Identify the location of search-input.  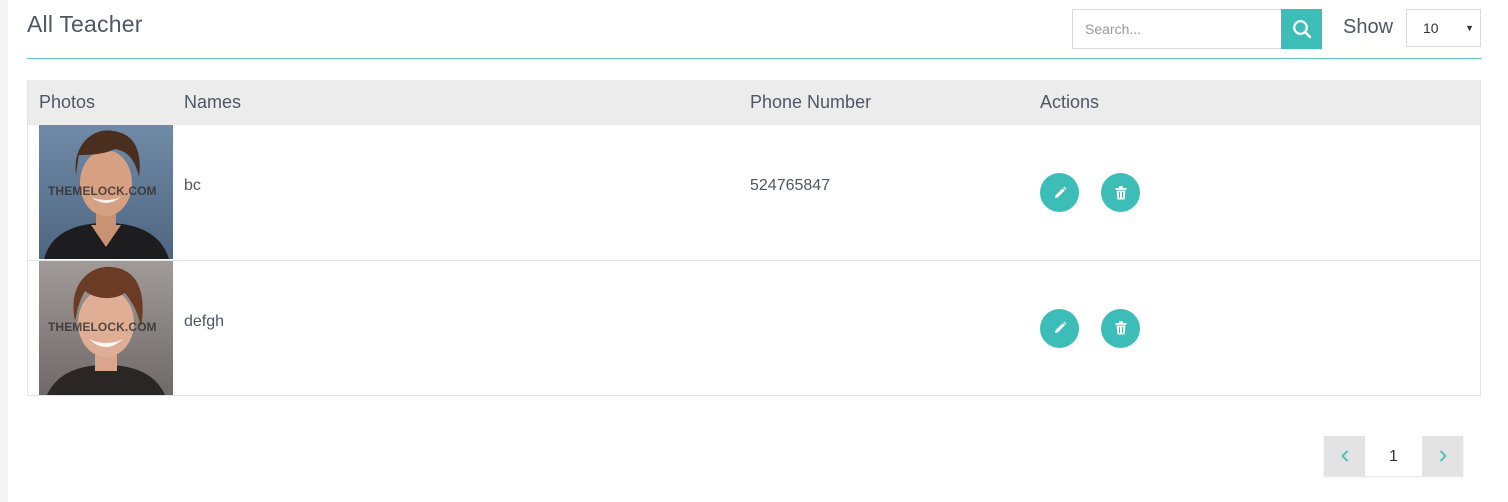
(1176, 29).